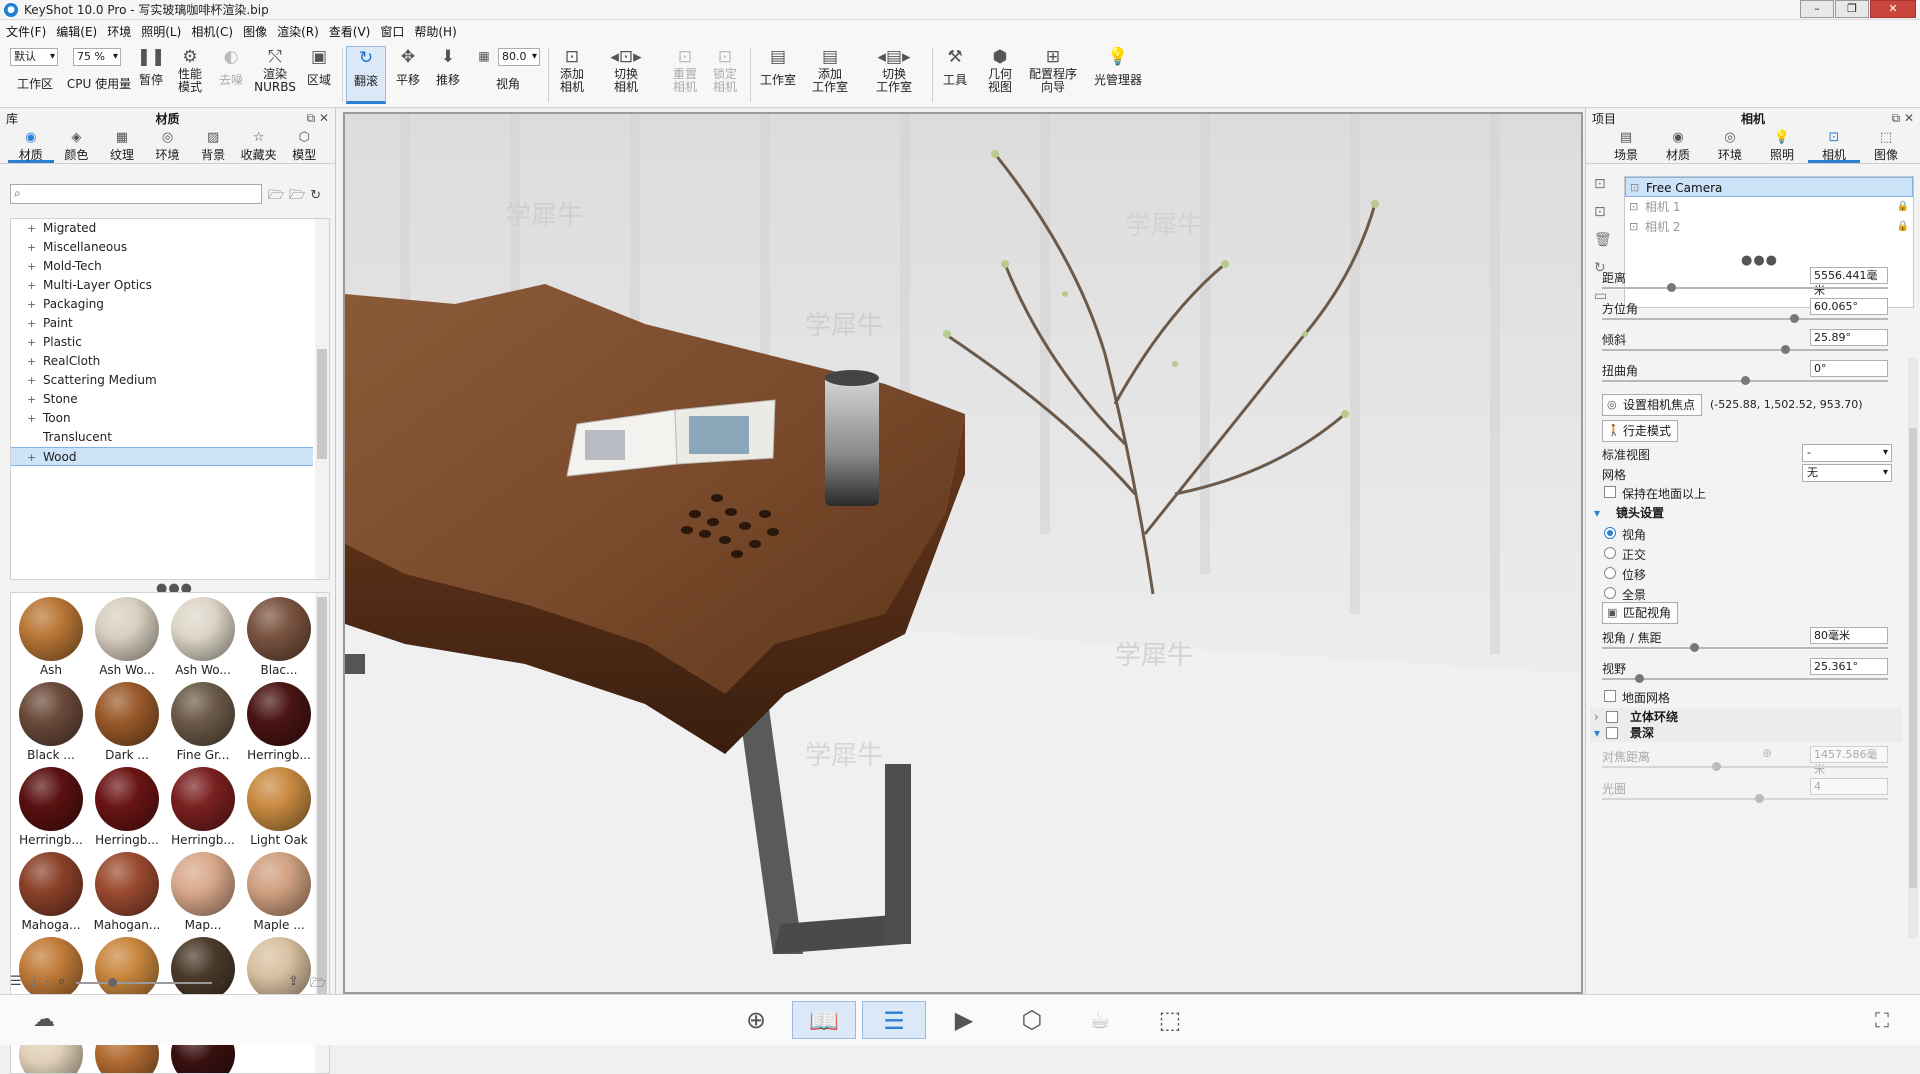  Describe the element at coordinates (830, 75) in the screenshot. I see `add-studio-button: ▤ 添加 工作室` at that location.